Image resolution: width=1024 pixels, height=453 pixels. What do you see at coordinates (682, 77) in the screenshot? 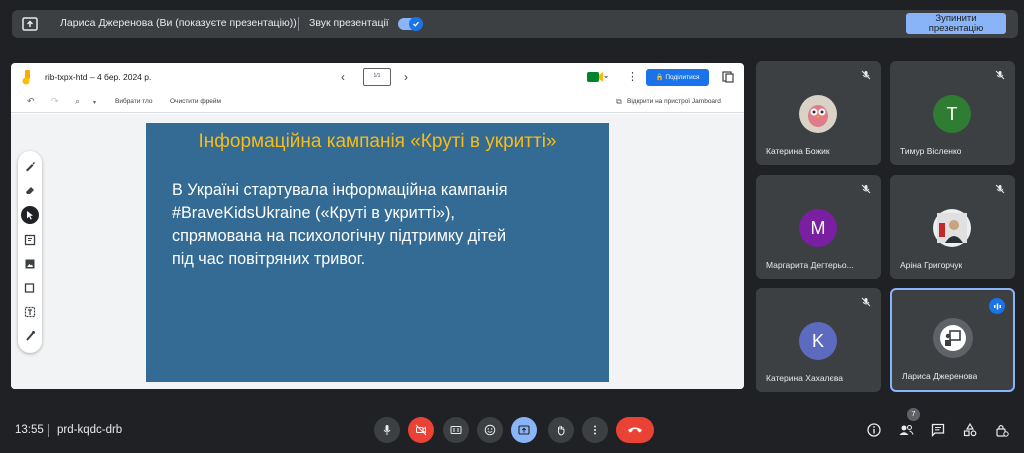
I see `share-label: Поділитися` at bounding box center [682, 77].